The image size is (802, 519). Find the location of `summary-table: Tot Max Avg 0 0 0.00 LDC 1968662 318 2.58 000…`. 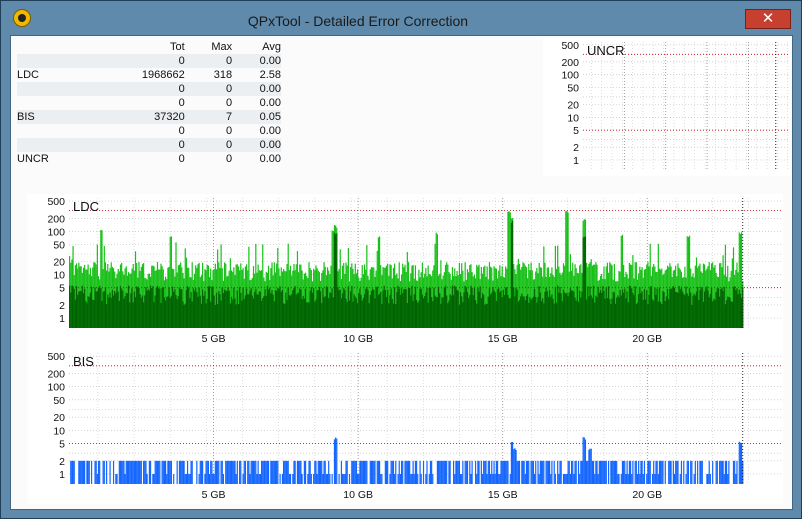

summary-table: Tot Max Avg 0 0 0.00 LDC 1968662 318 2.58 000… is located at coordinates (149, 103).